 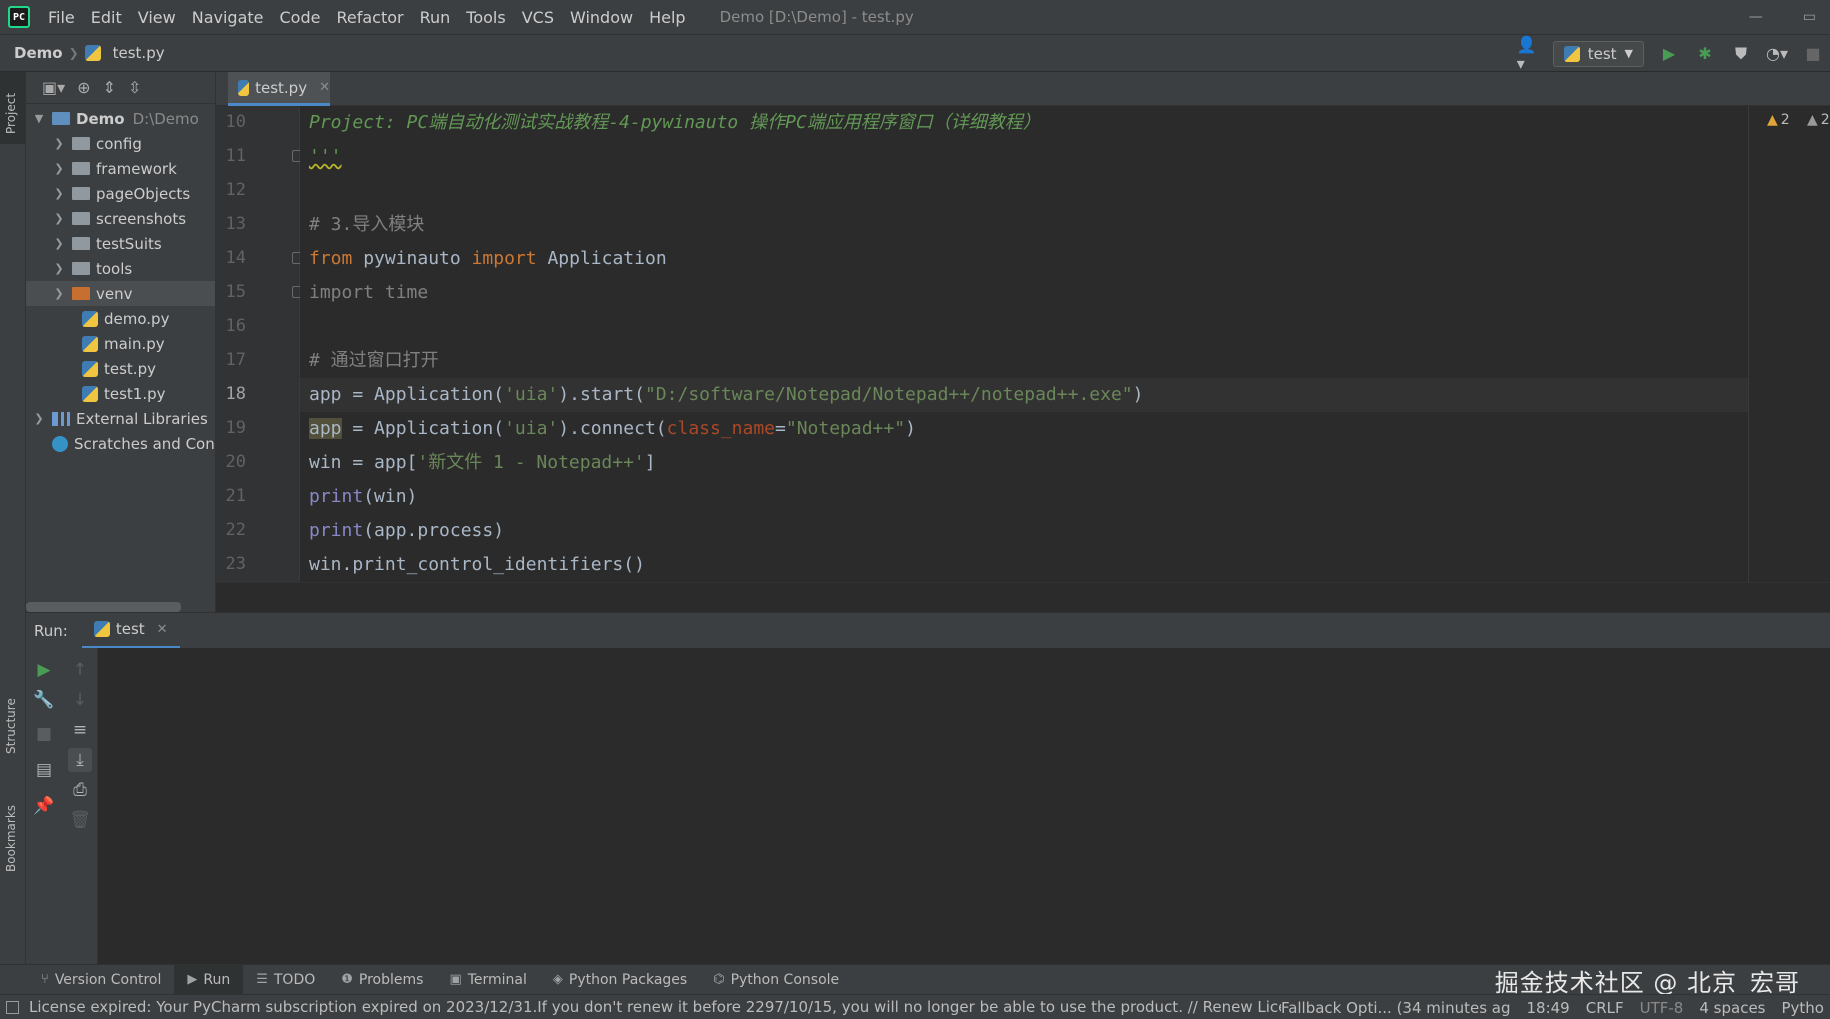 What do you see at coordinates (53, 87) in the screenshot?
I see `project-view-icon: ▣▾` at bounding box center [53, 87].